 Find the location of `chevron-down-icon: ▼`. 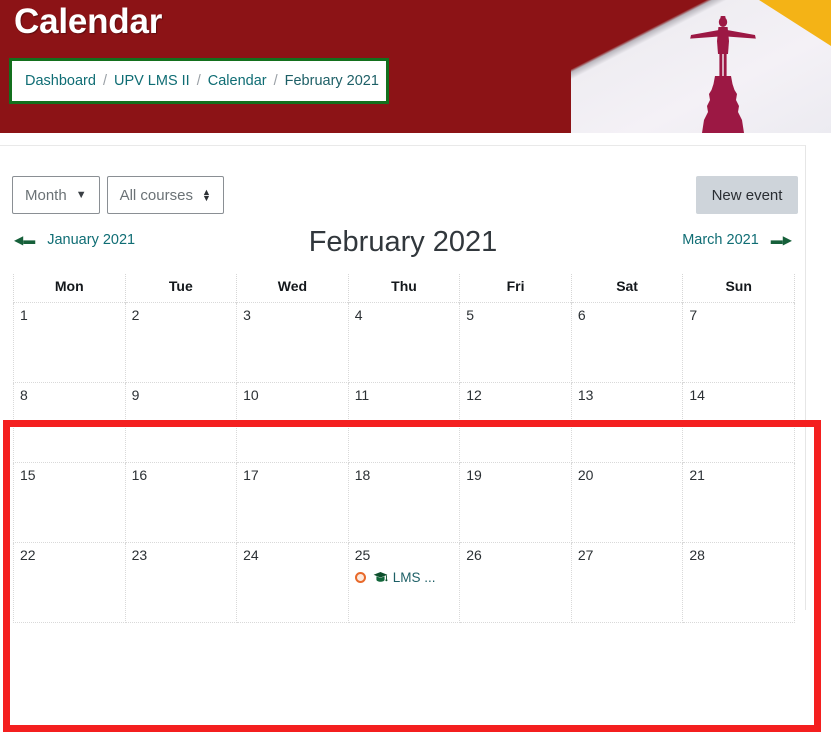

chevron-down-icon: ▼ is located at coordinates (81, 194).